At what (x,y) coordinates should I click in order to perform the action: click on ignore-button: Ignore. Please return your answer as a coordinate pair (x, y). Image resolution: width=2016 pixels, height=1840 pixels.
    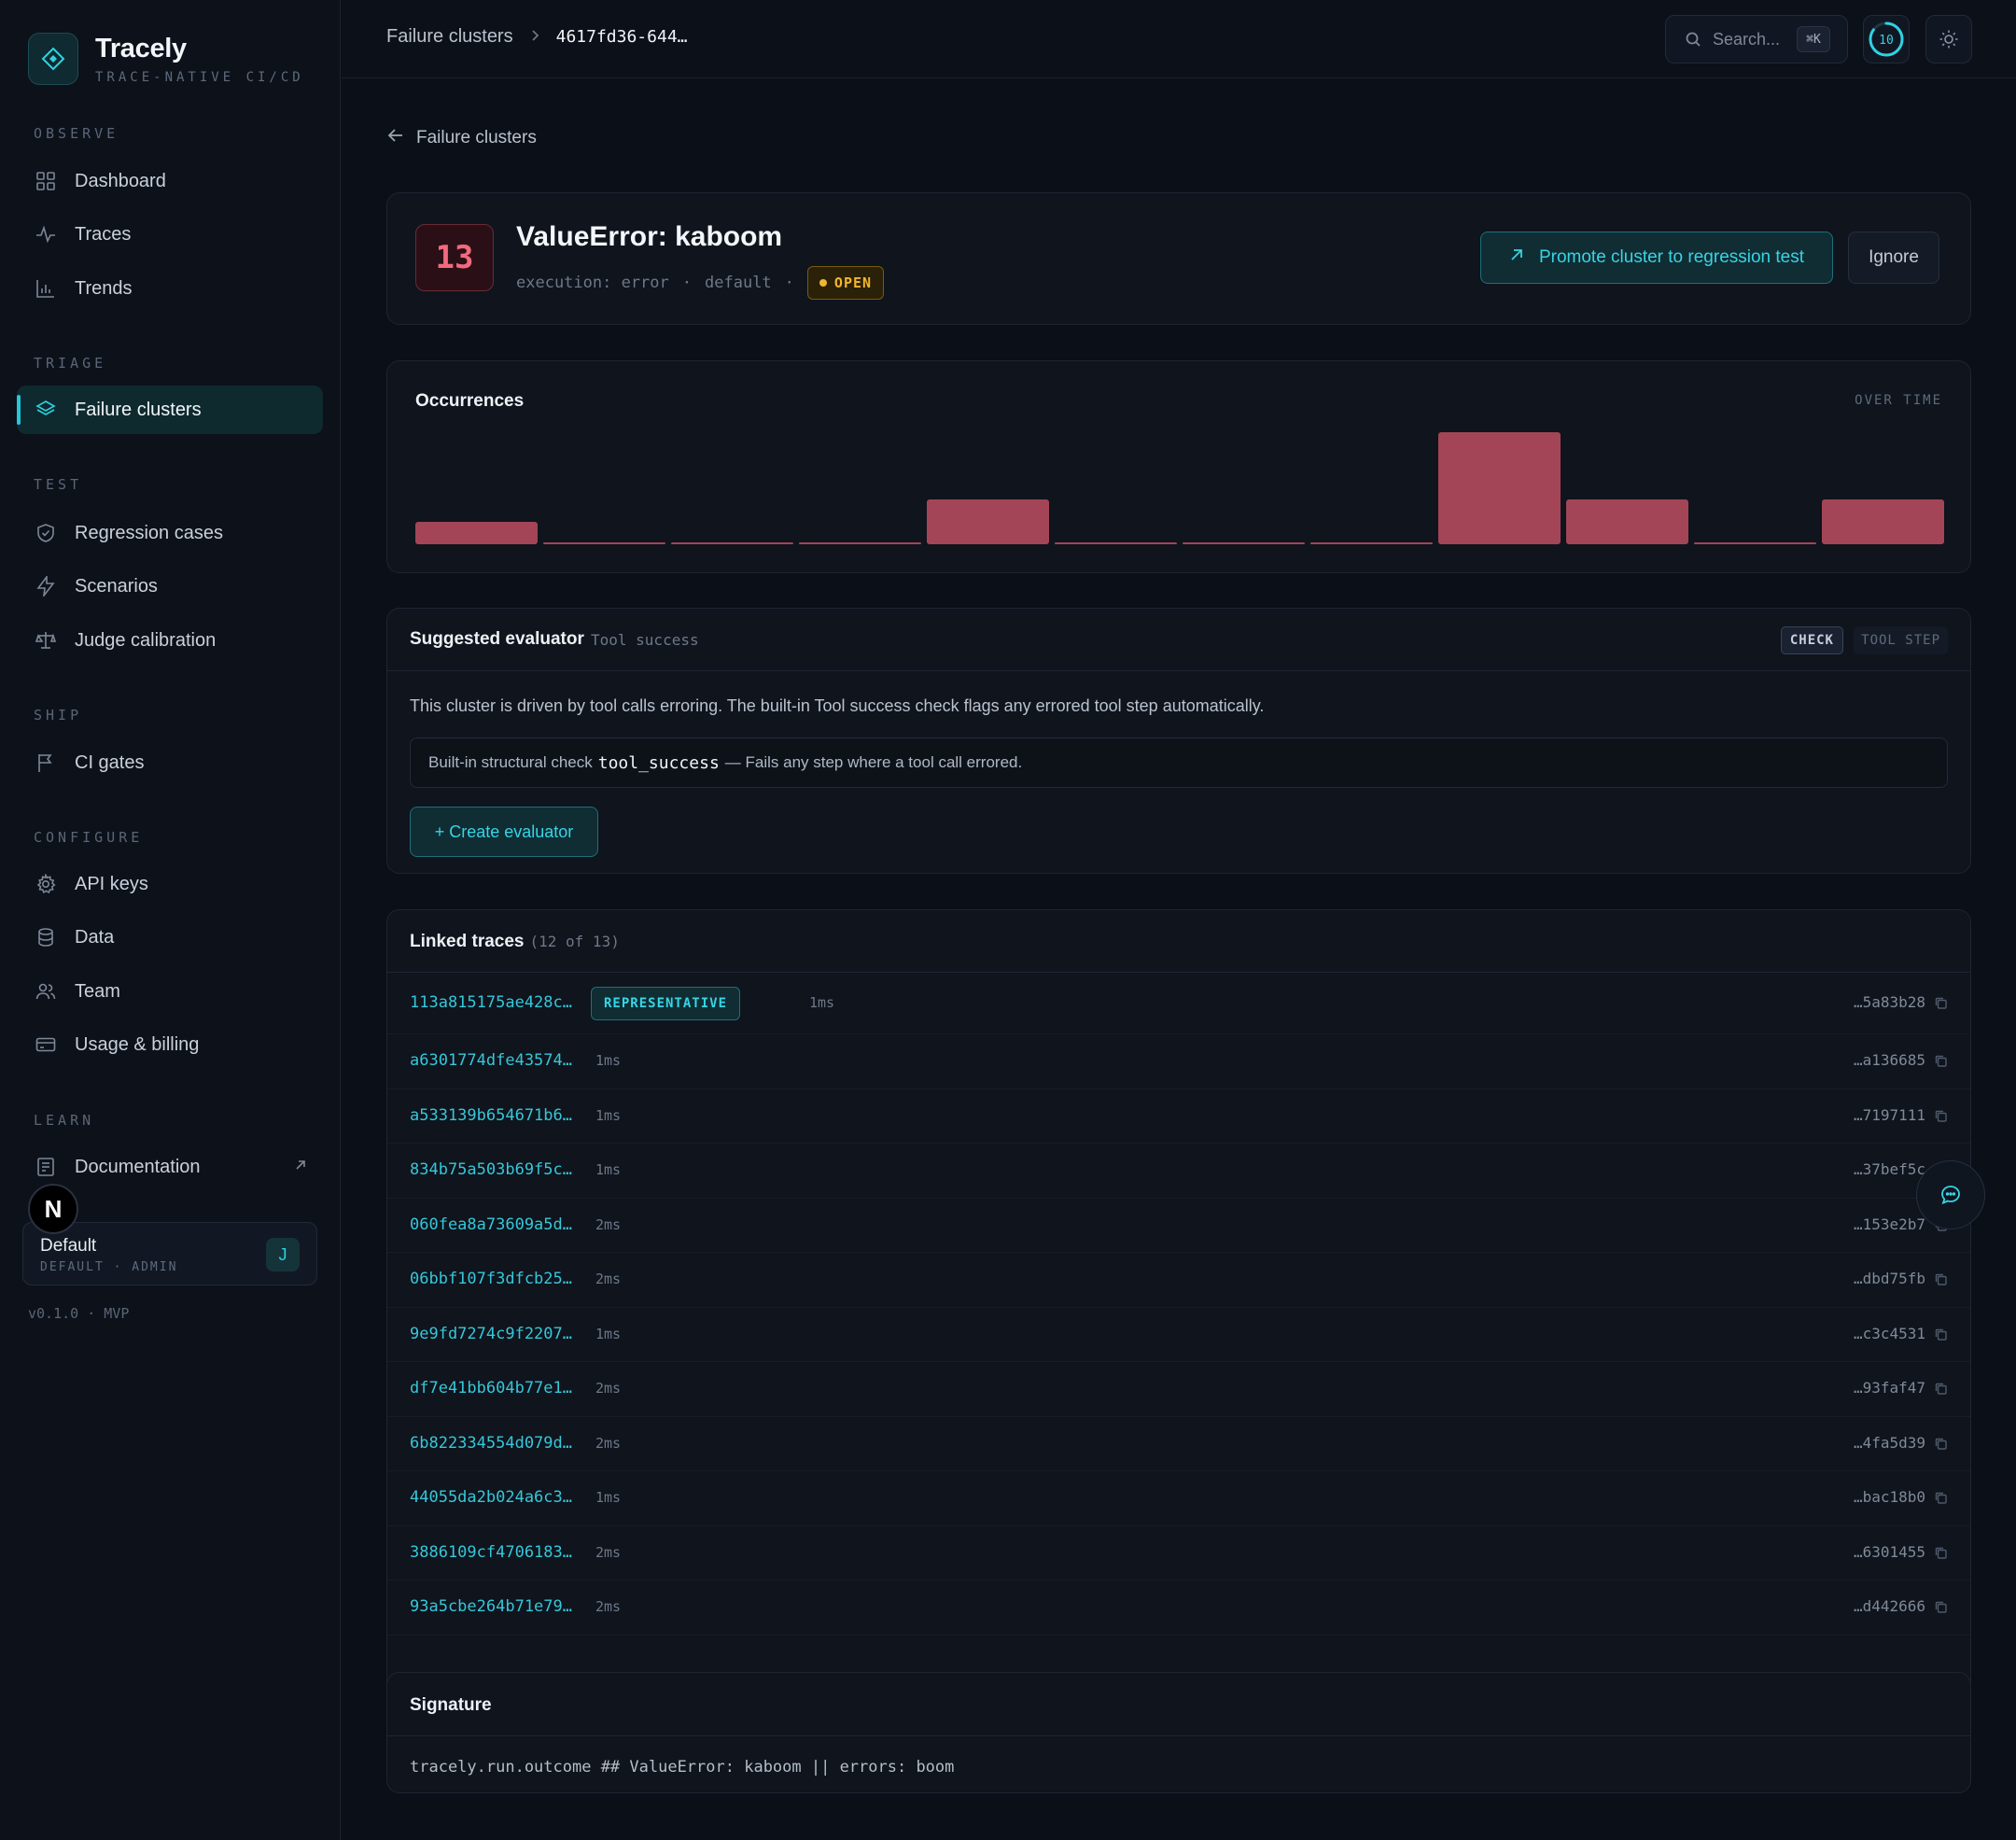
    Looking at the image, I should click on (1893, 258).